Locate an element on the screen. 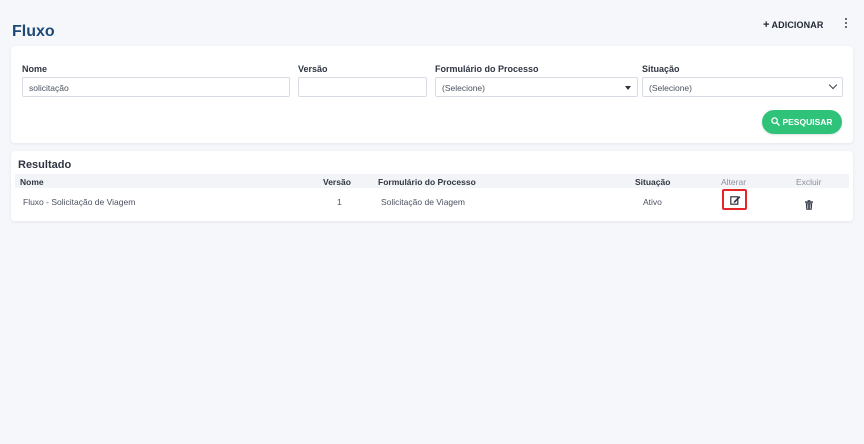 Image resolution: width=864 pixels, height=444 pixels. edit-button is located at coordinates (734, 199).